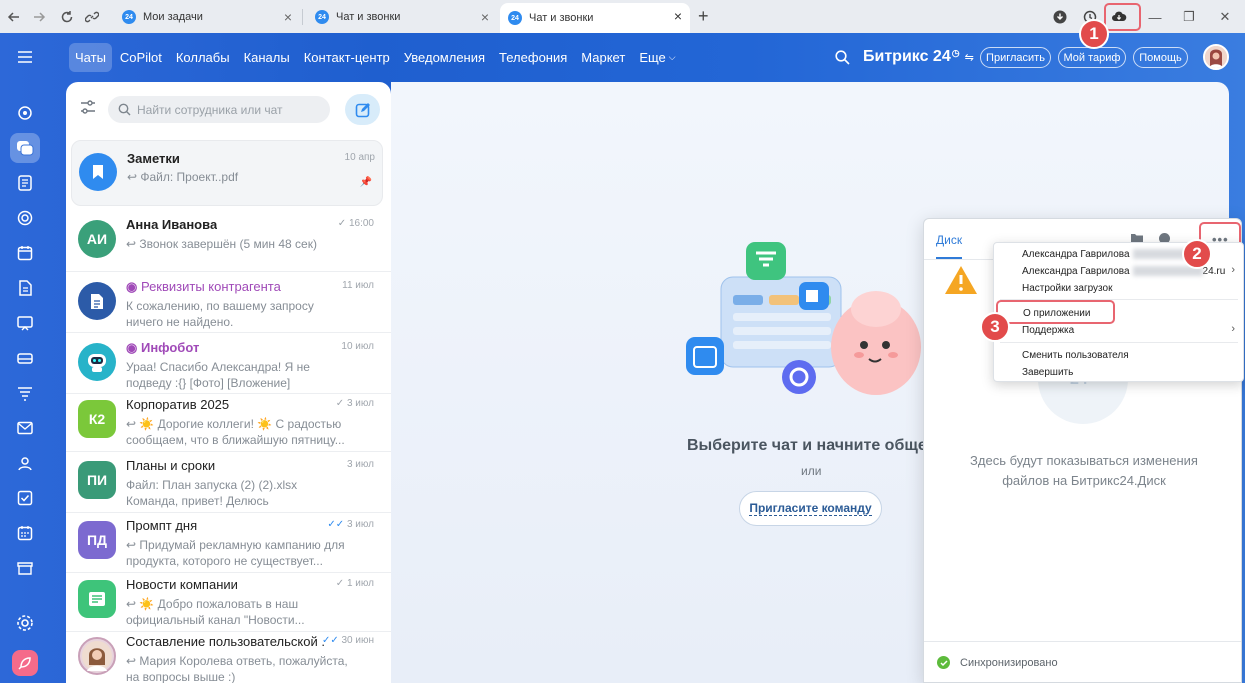 This screenshot has width=1245, height=683. Describe the element at coordinates (25, 393) in the screenshot. I see `filter-funnel-icon` at that location.